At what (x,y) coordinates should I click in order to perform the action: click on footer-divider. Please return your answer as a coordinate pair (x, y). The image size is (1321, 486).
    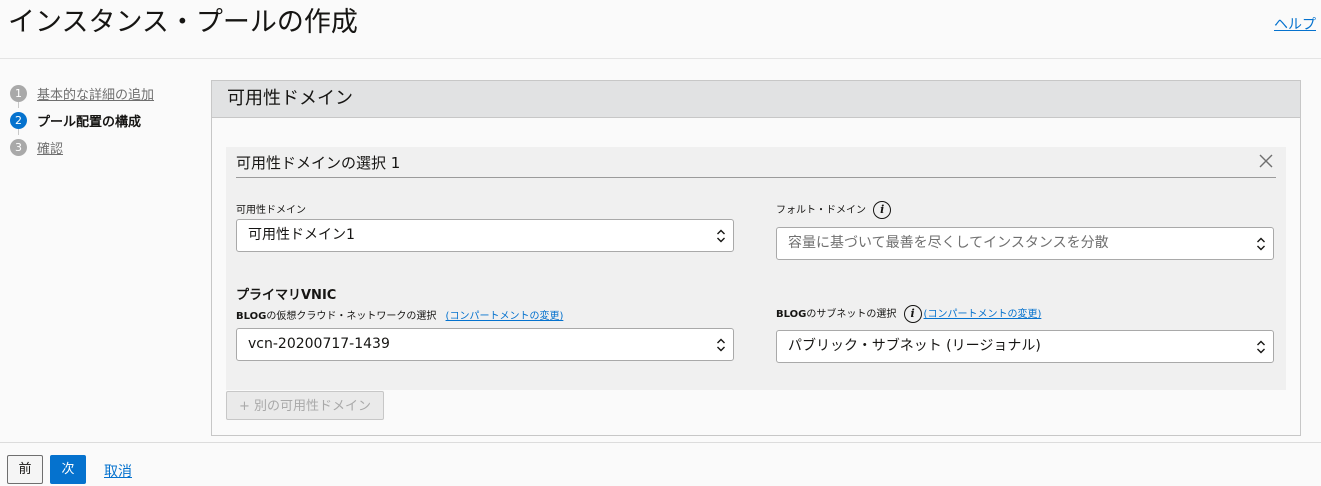
    Looking at the image, I should click on (660, 442).